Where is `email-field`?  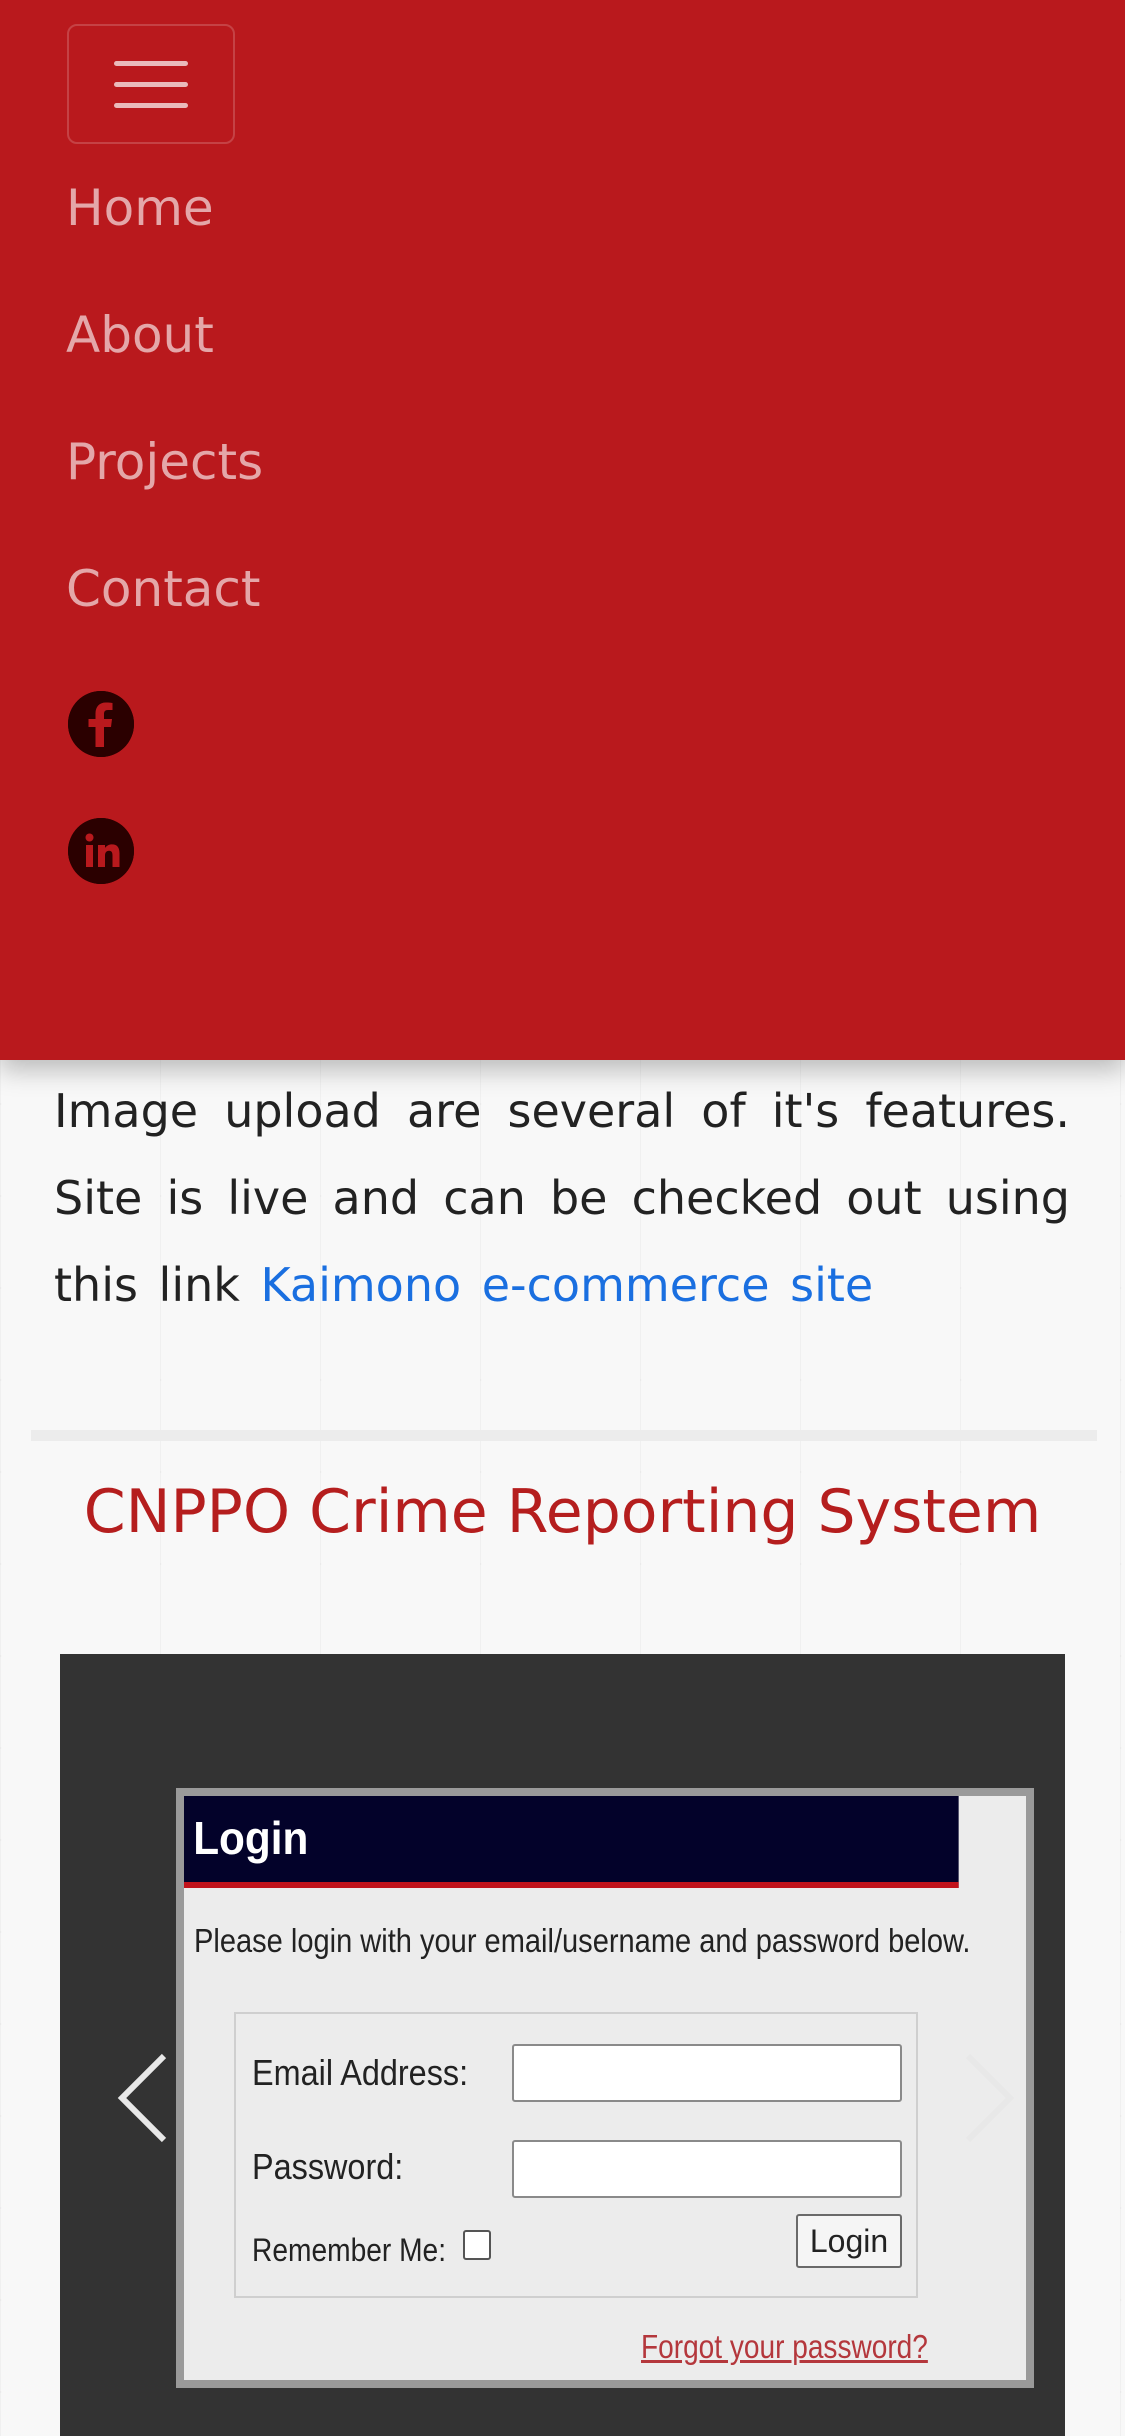 email-field is located at coordinates (707, 2073).